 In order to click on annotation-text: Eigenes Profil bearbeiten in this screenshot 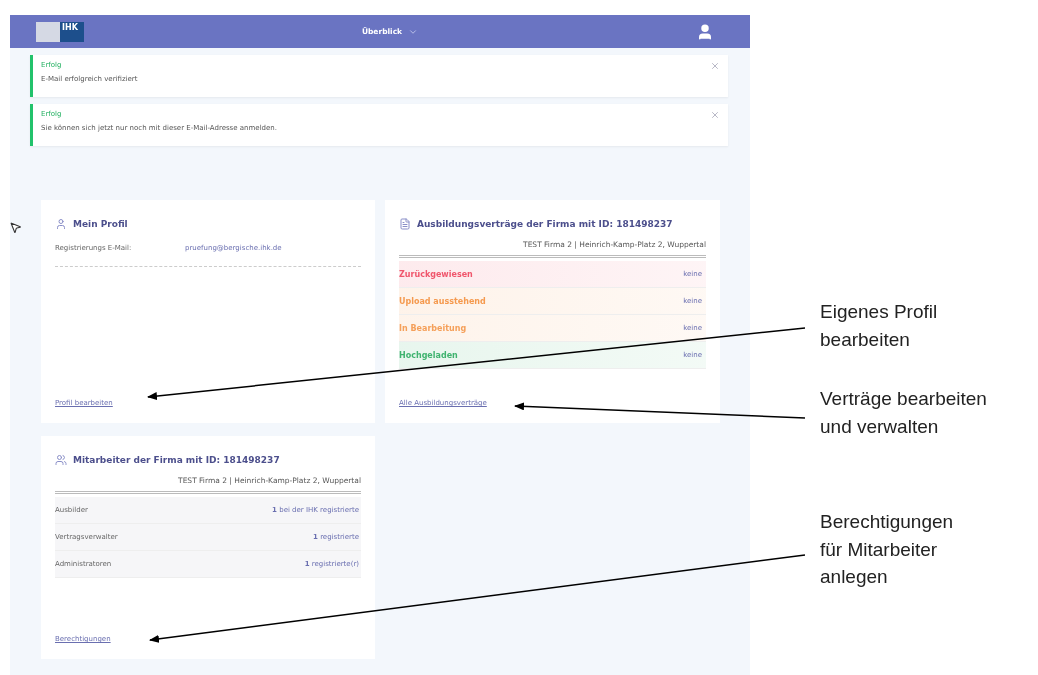, I will do `click(879, 326)`.